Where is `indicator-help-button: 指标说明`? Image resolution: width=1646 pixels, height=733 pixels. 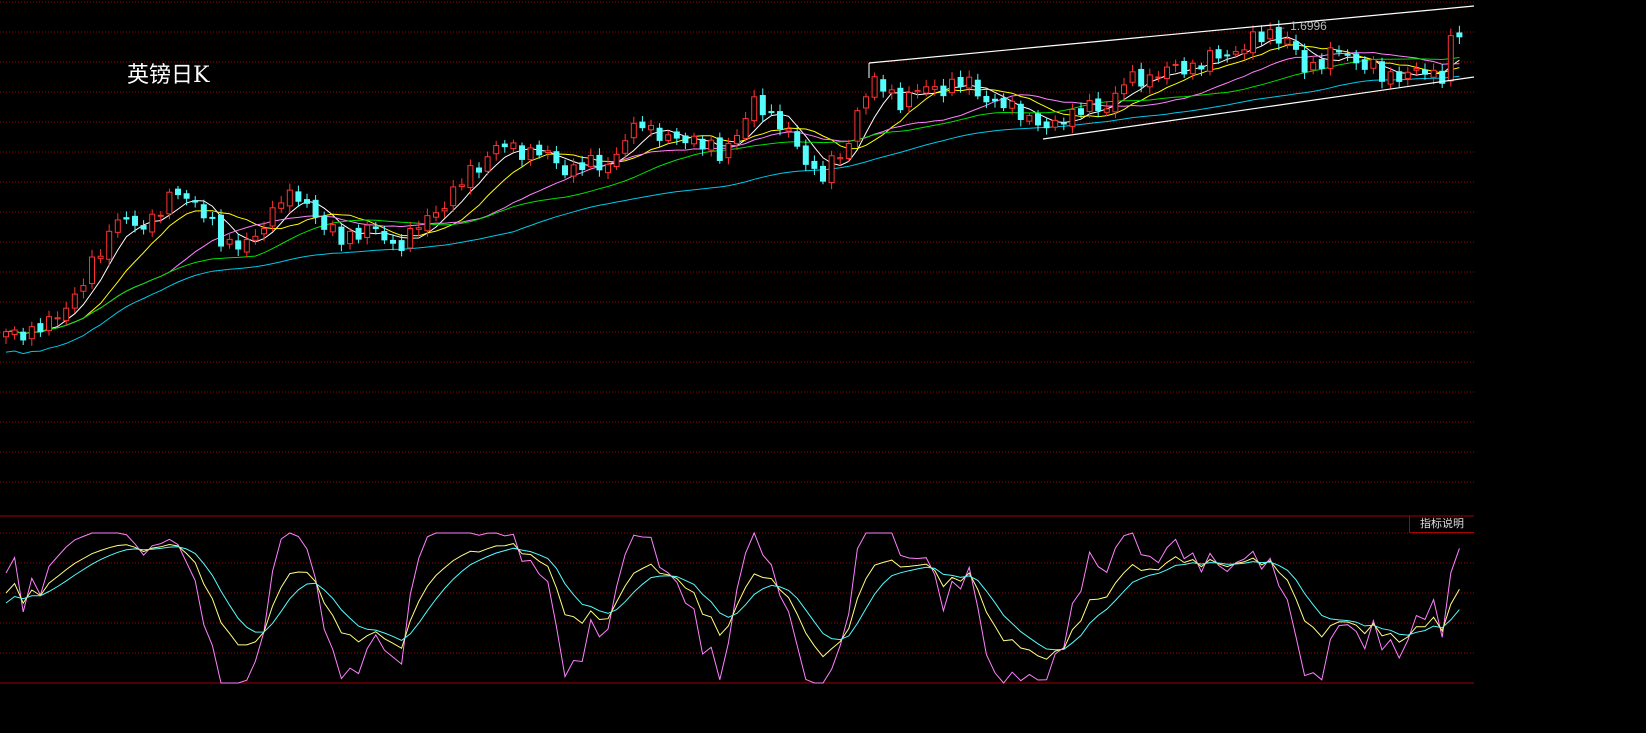
indicator-help-button: 指标说明 is located at coordinates (1441, 524).